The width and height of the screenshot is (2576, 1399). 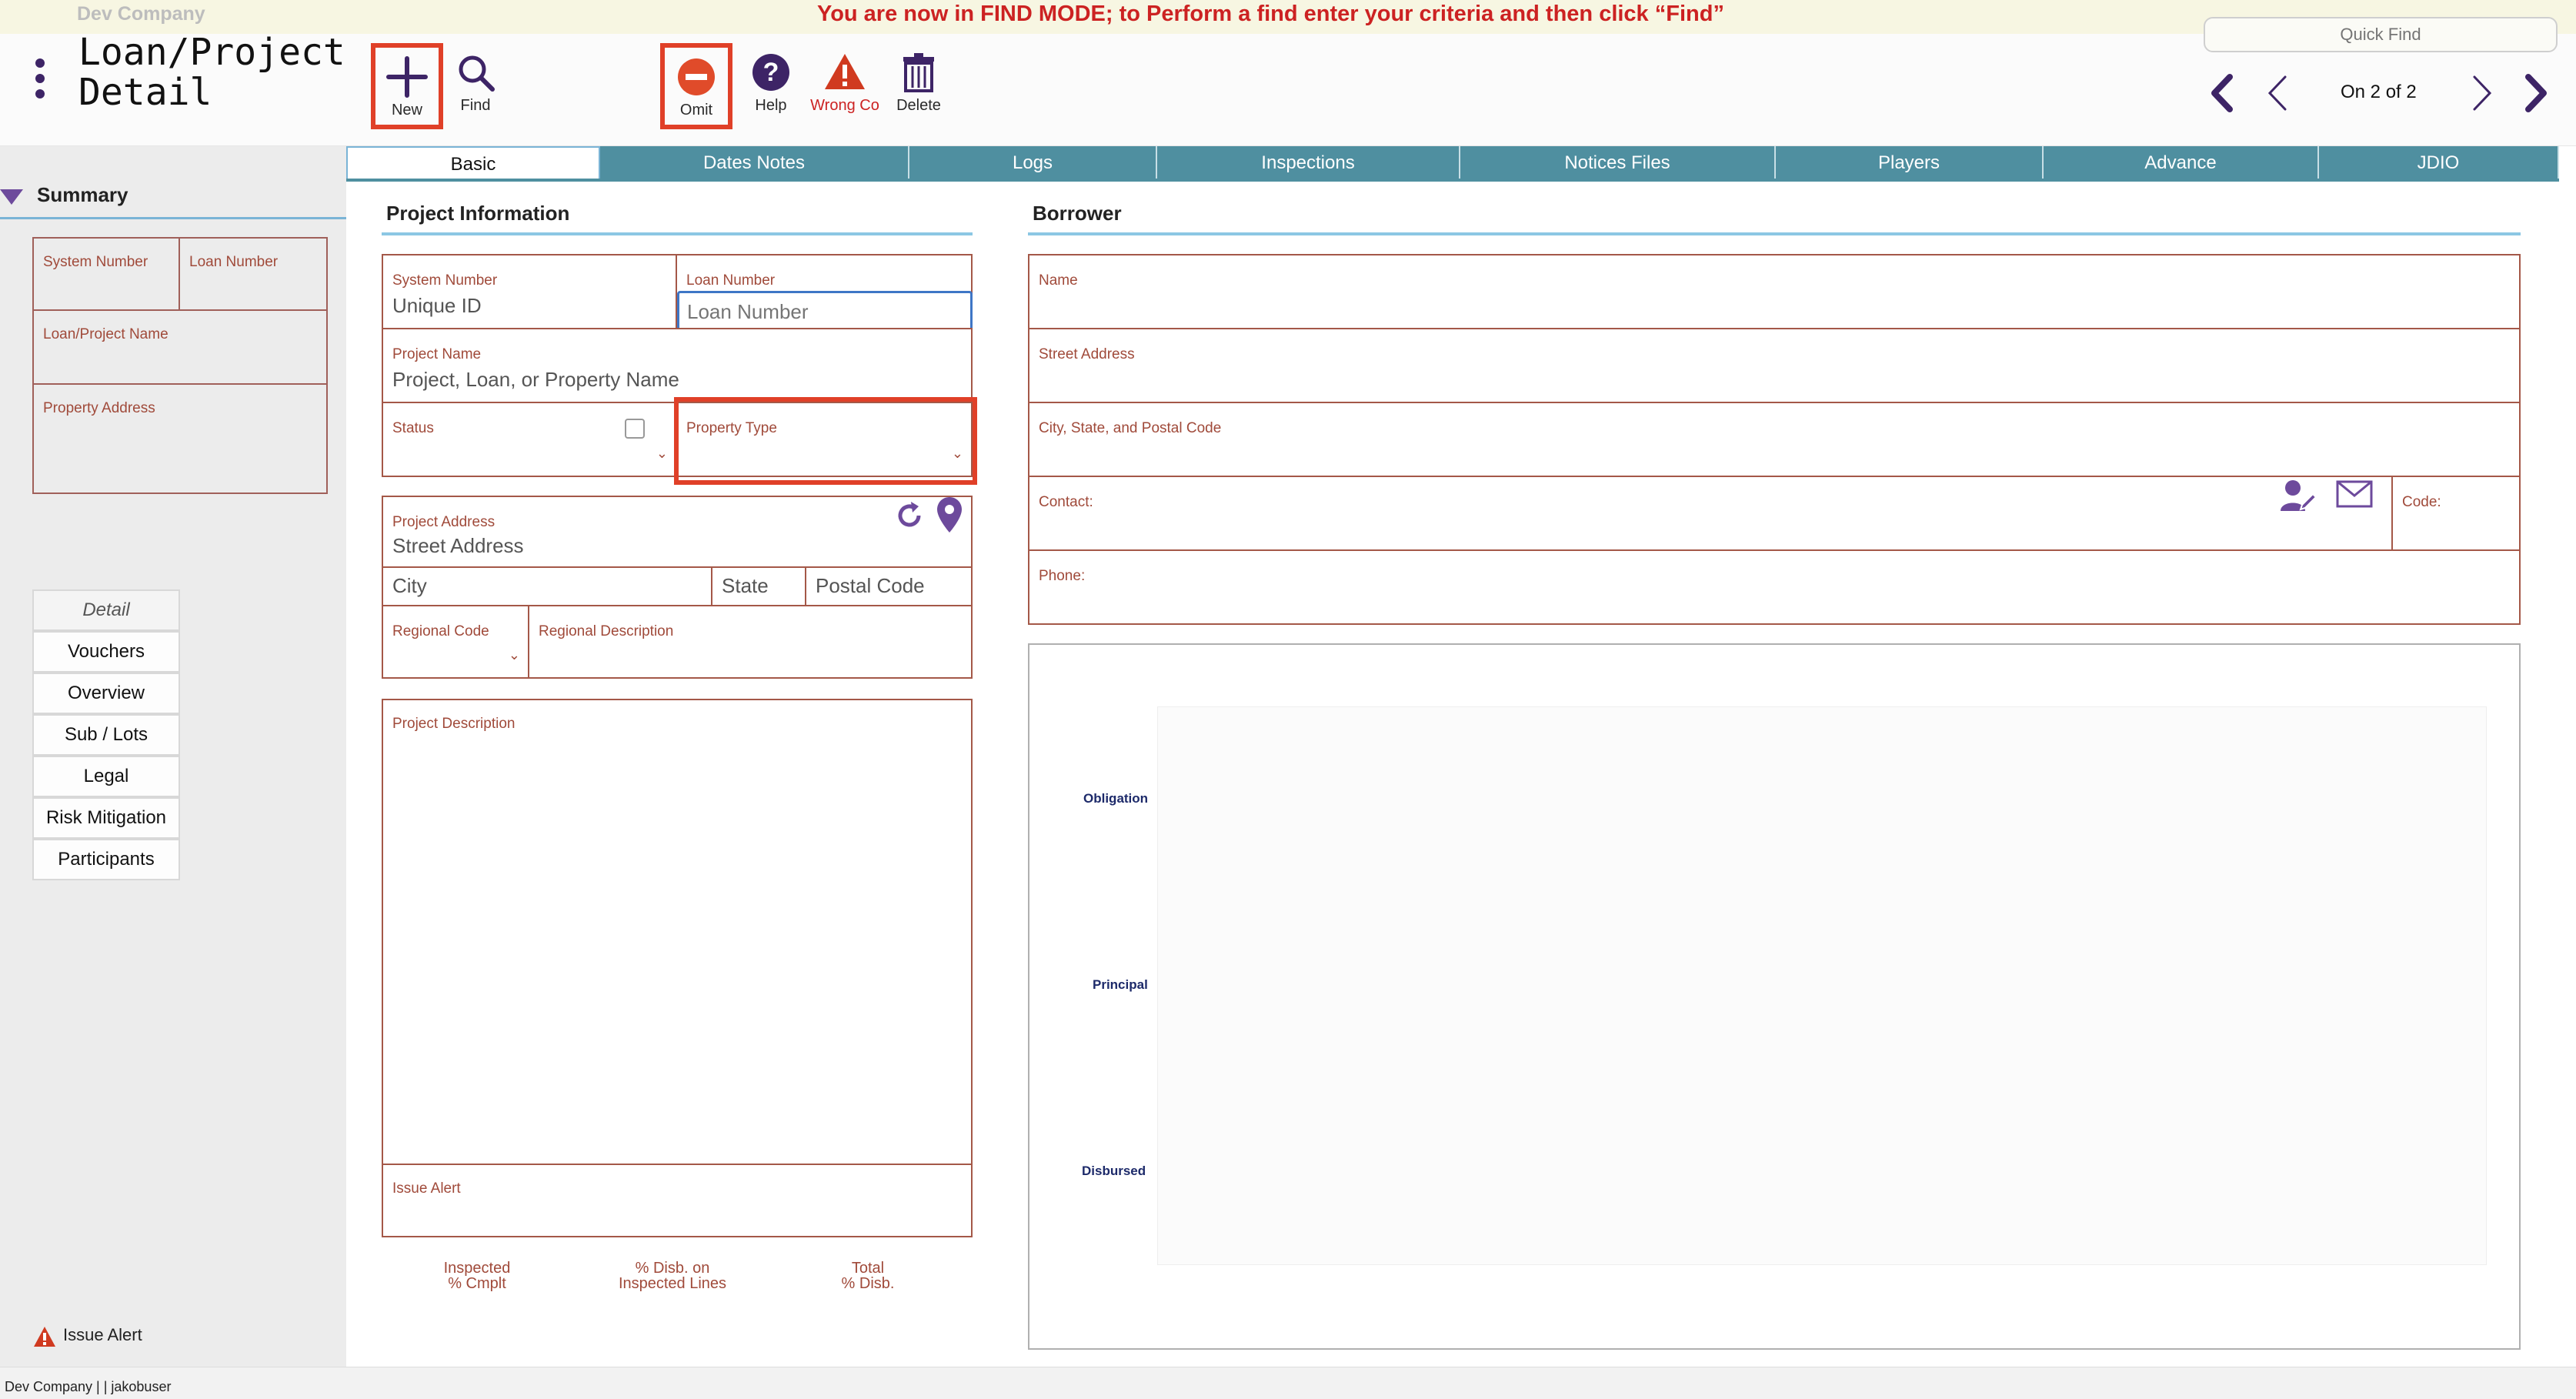 I want to click on status-checkbox, so click(x=635, y=429).